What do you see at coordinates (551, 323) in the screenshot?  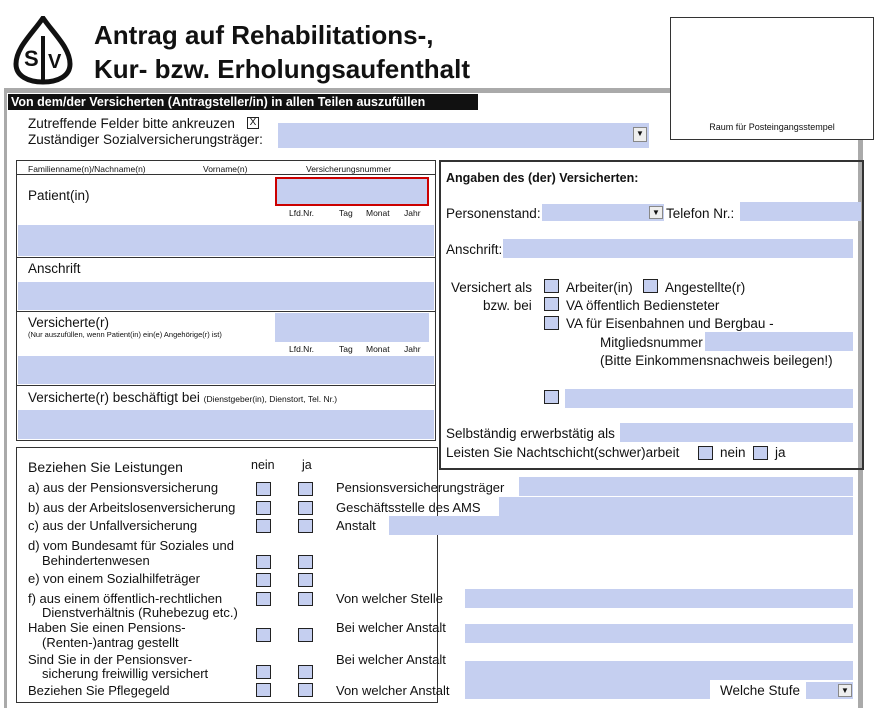 I see `va-eisen-checkbox` at bounding box center [551, 323].